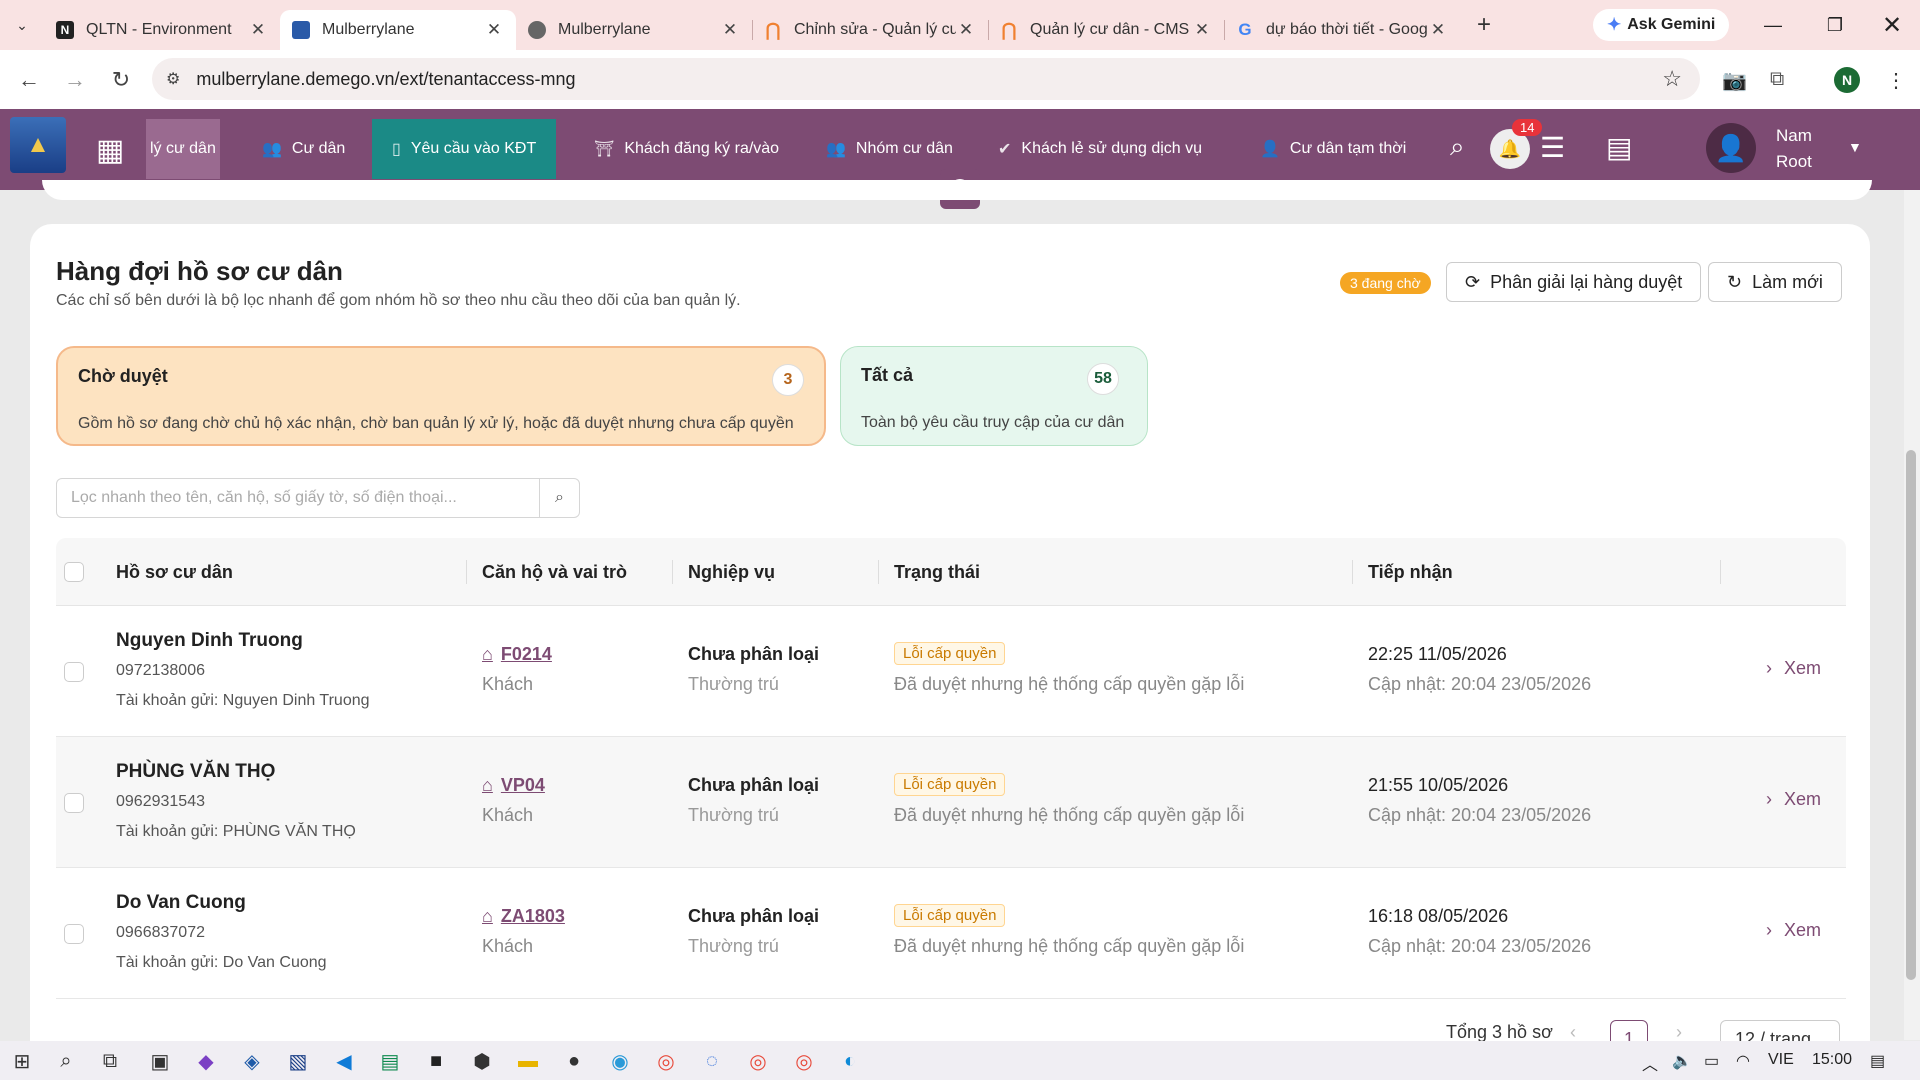 This screenshot has width=1920, height=1080. I want to click on visual-studio-icon: ◆, so click(206, 1061).